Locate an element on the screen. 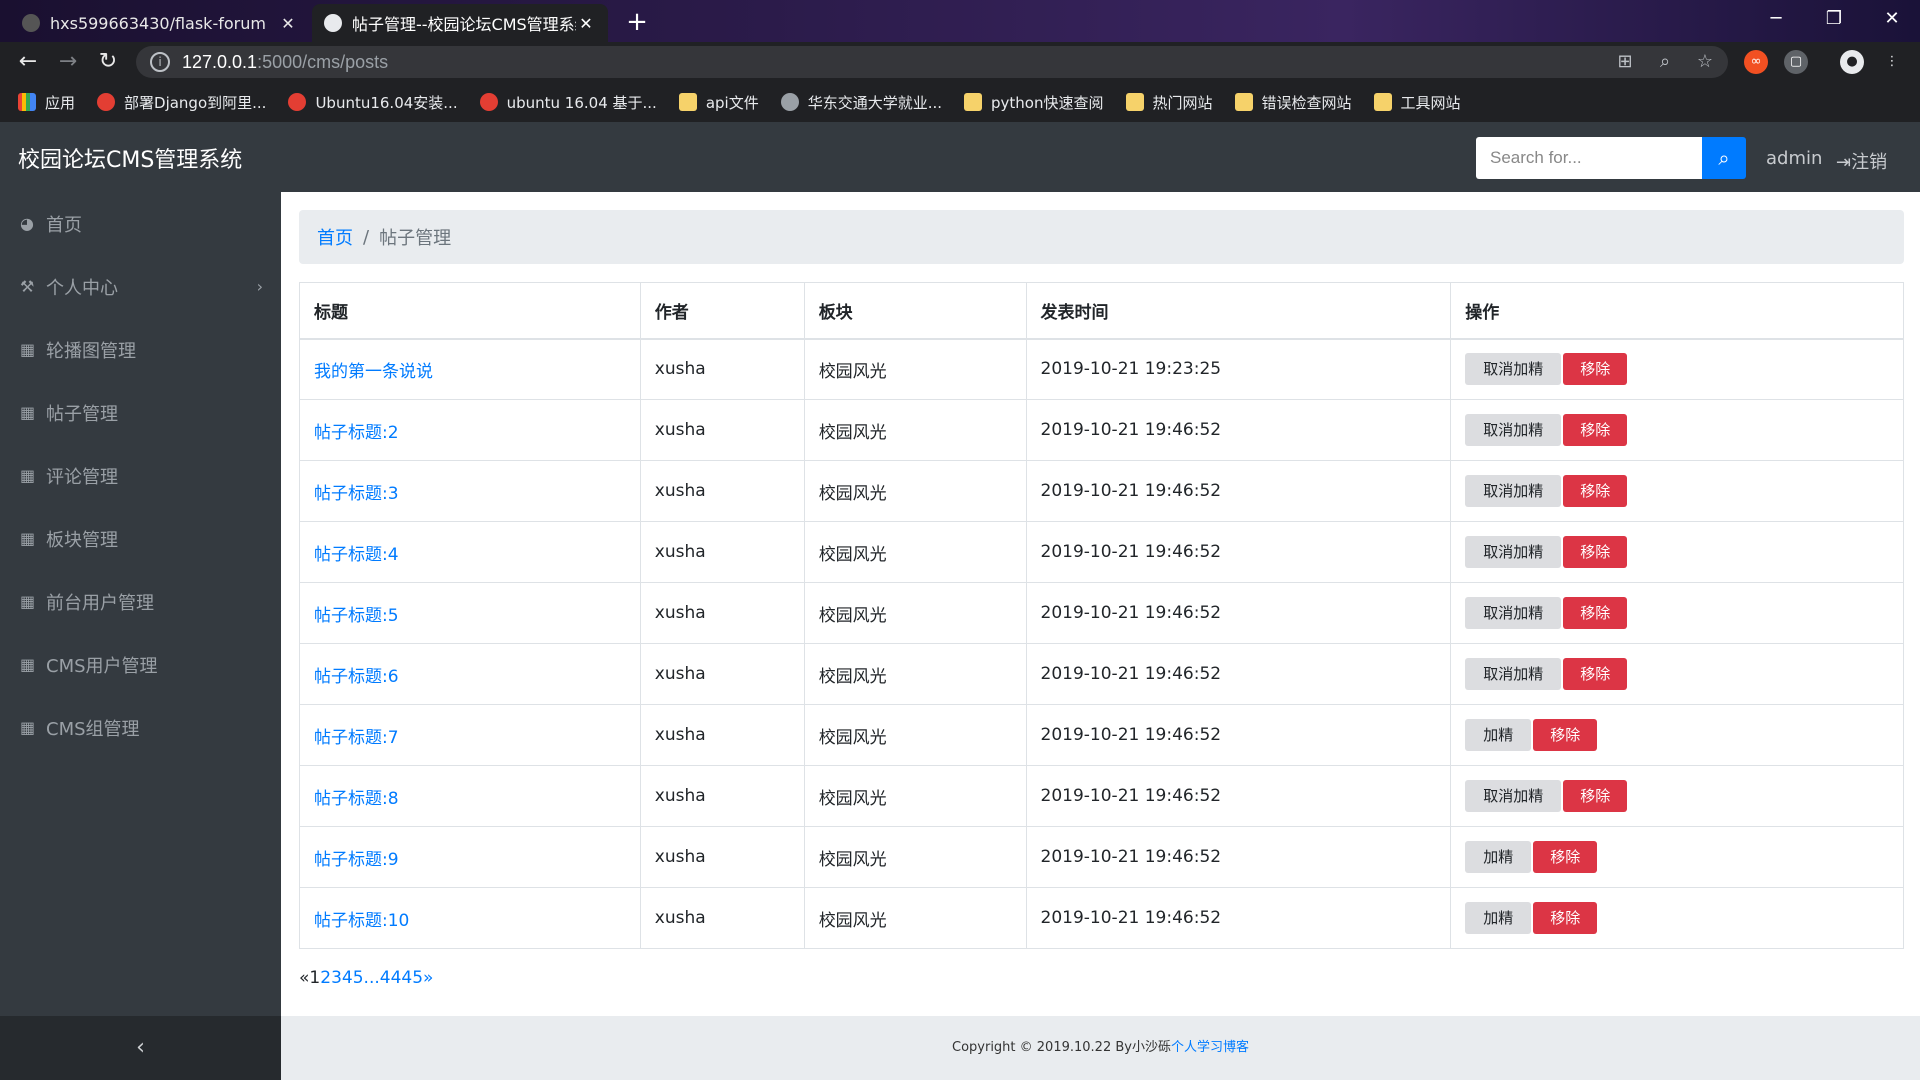 This screenshot has width=1920, height=1080. pagination-page: 5 is located at coordinates (358, 978).